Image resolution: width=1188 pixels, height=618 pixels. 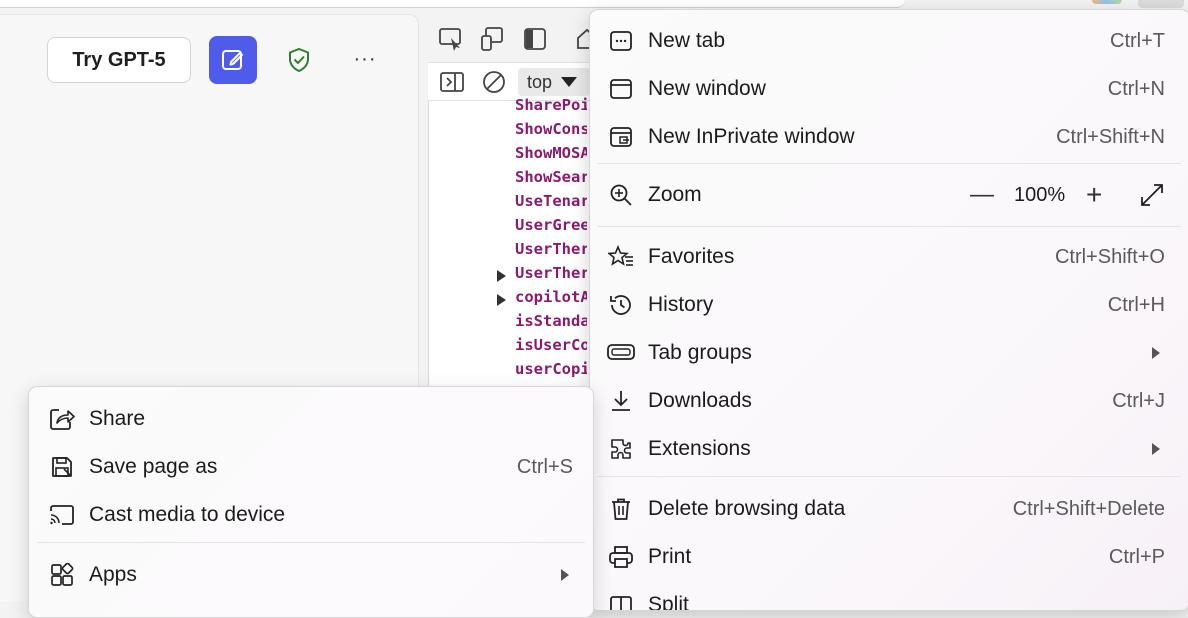 What do you see at coordinates (544, 466) in the screenshot?
I see `submenu-shortcut: Ctrl+S` at bounding box center [544, 466].